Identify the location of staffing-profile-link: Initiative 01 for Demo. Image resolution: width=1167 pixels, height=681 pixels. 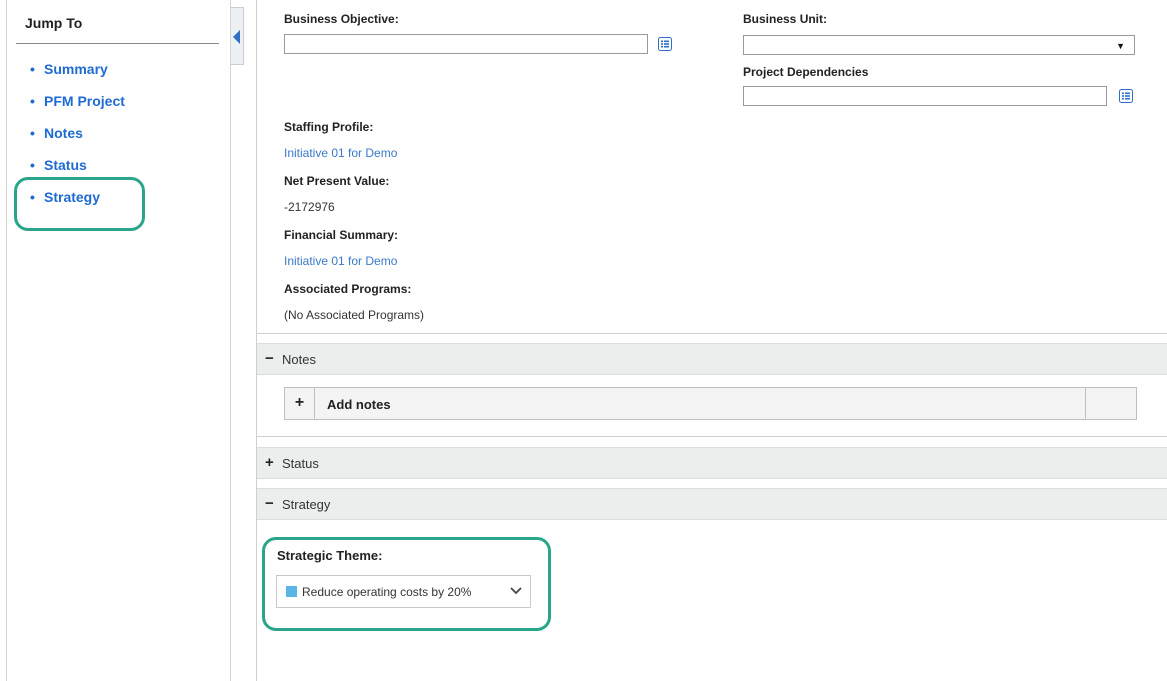
(340, 153).